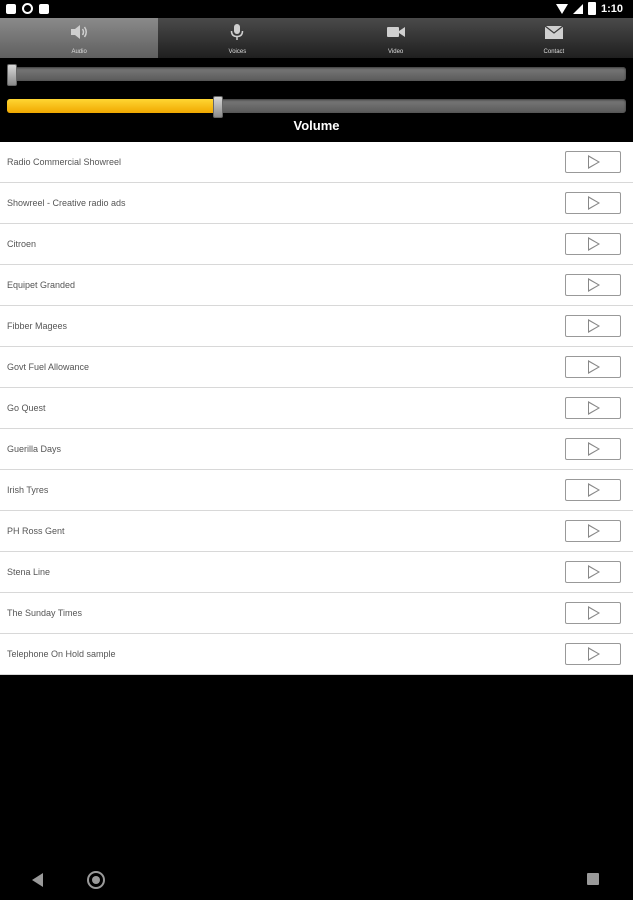  I want to click on home-icon, so click(96, 880).